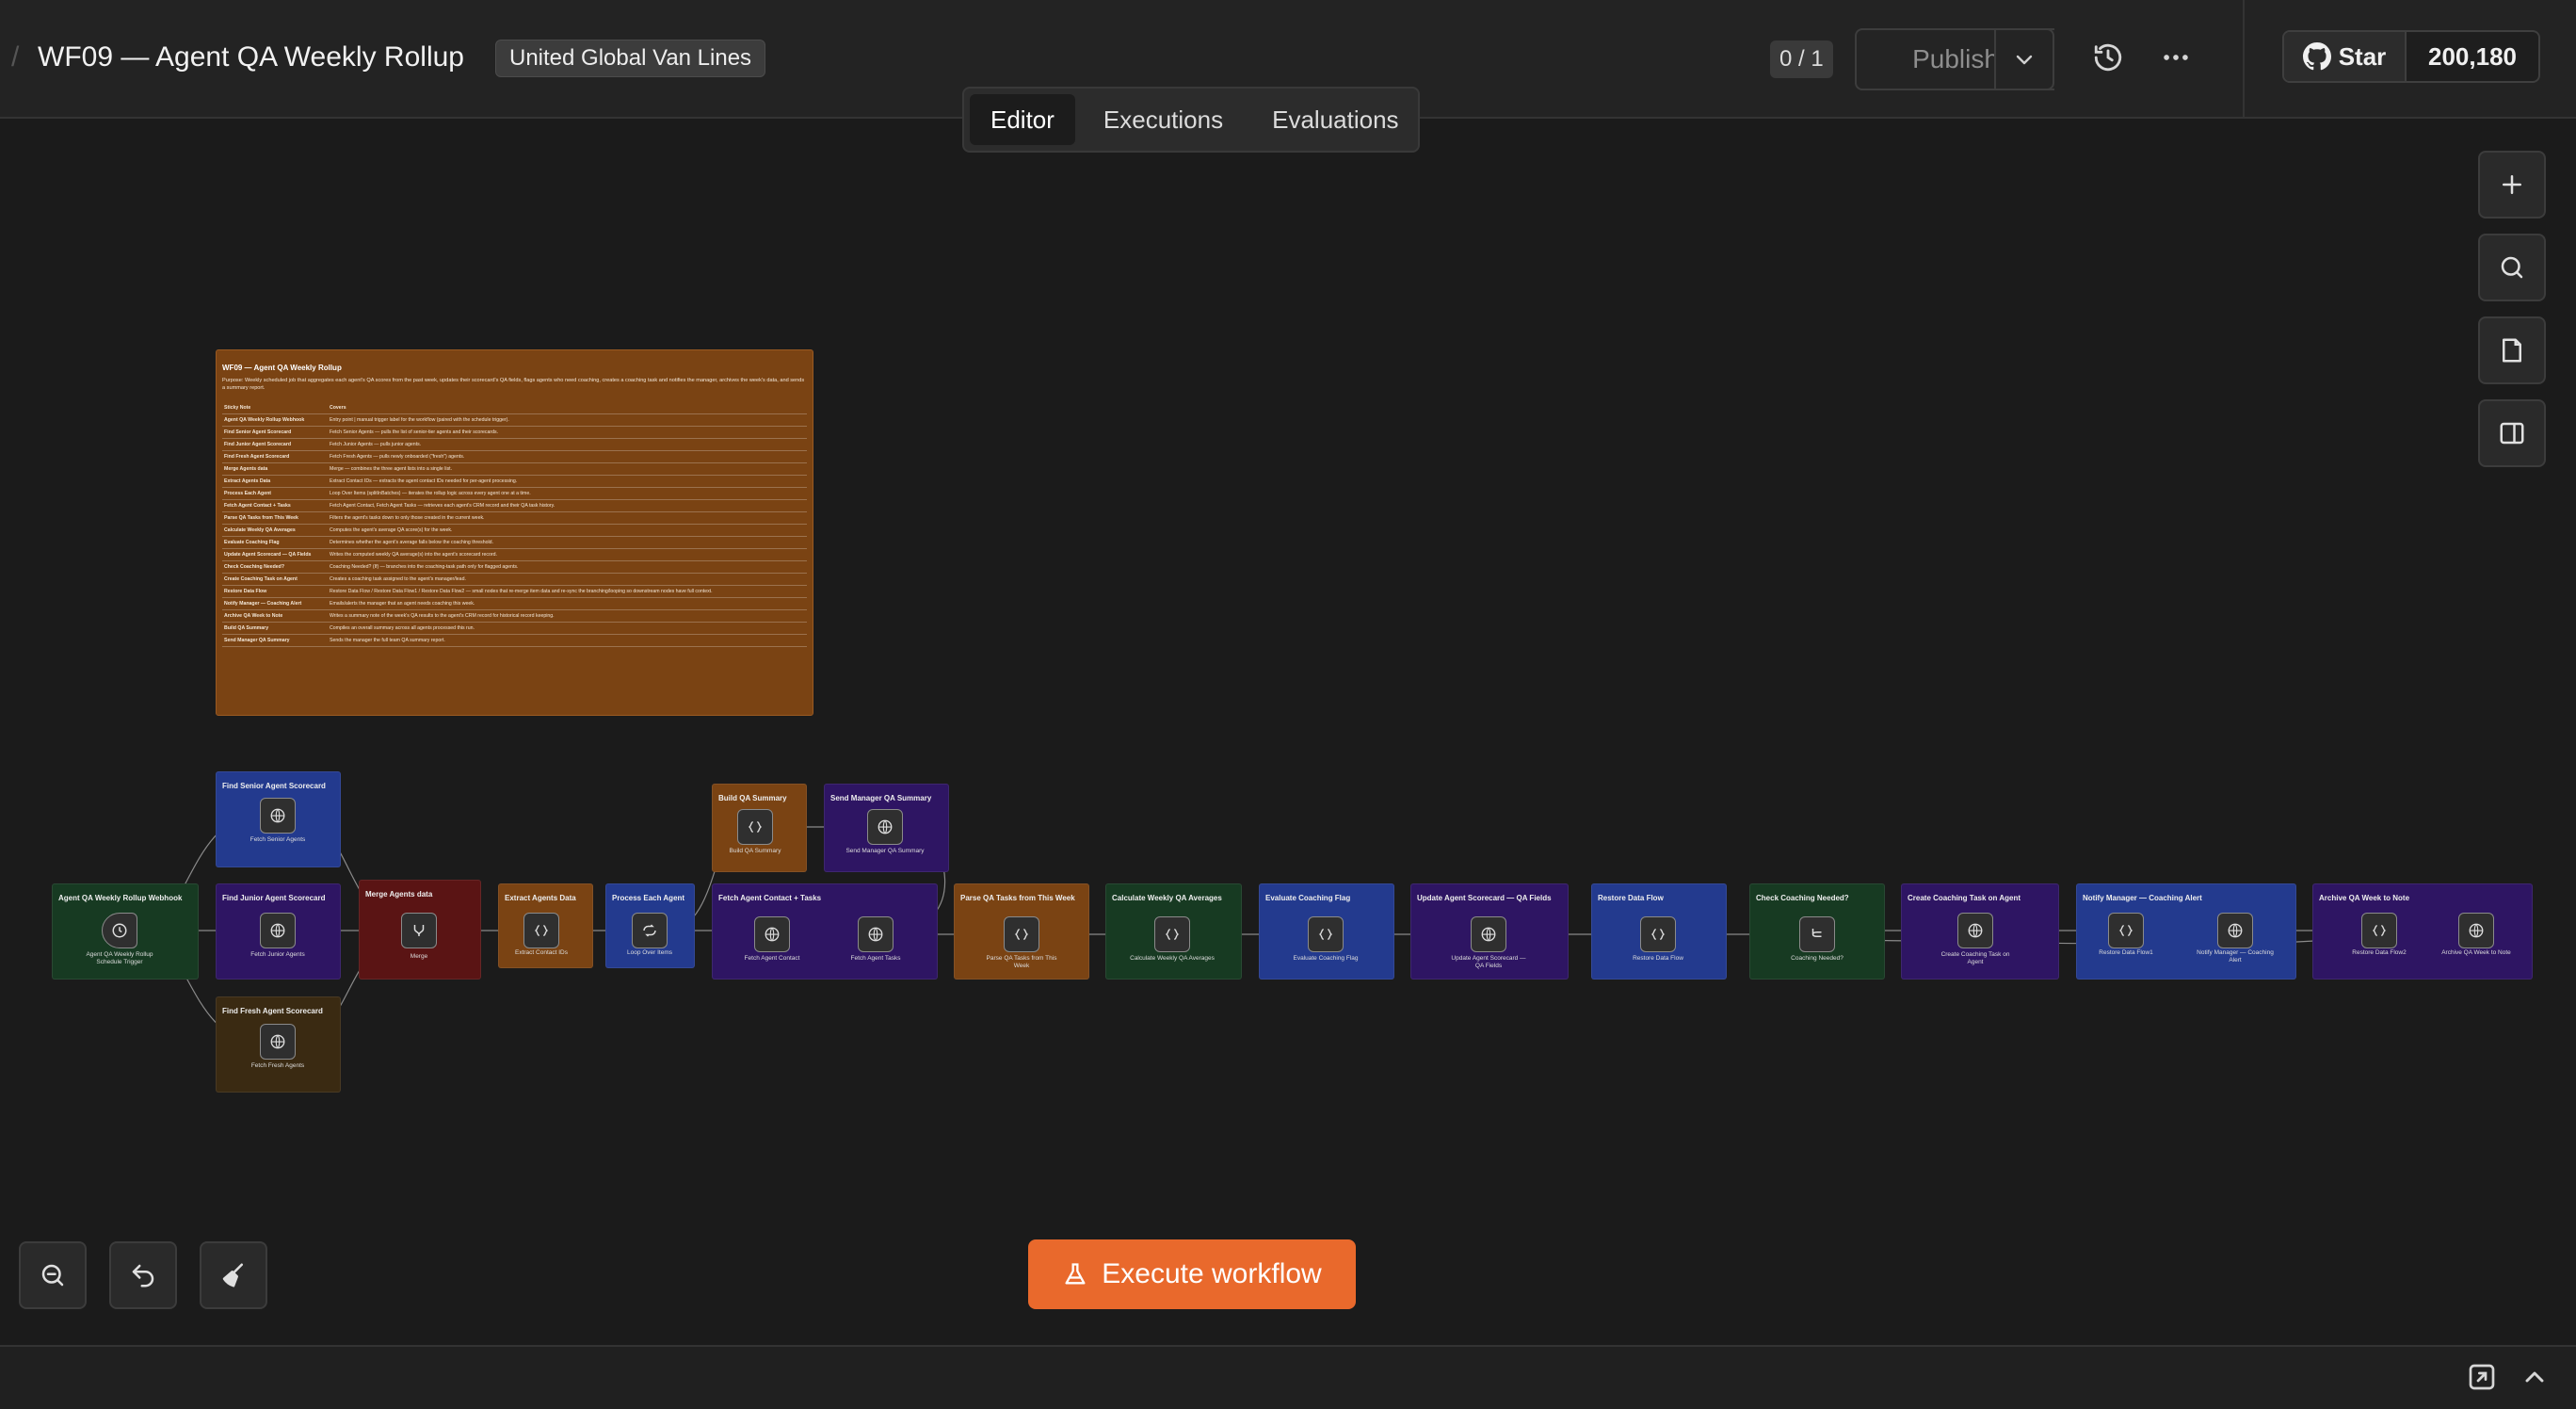  Describe the element at coordinates (2176, 57) in the screenshot. I see `more-options-icon` at that location.